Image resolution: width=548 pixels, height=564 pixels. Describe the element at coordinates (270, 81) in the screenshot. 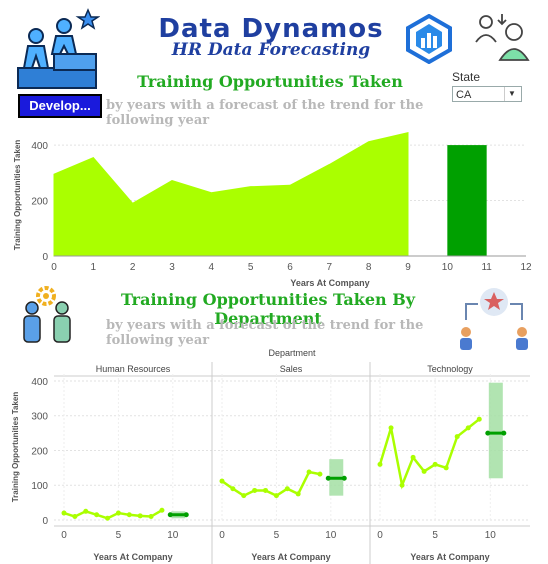

I see `chart1-title: Training Opportunities Taken` at that location.